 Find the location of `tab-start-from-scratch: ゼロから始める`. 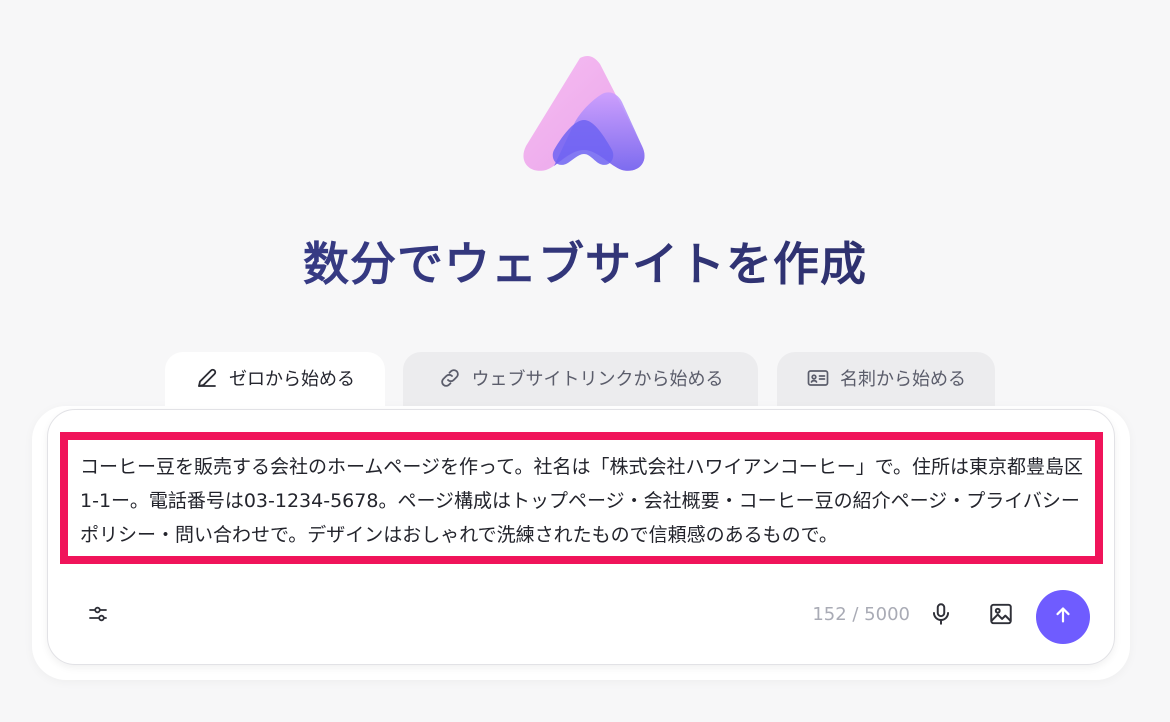

tab-start-from-scratch: ゼロから始める is located at coordinates (275, 381).